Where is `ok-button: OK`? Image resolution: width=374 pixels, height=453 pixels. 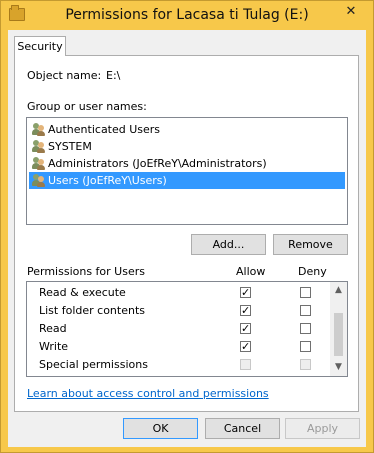
ok-button: OK is located at coordinates (160, 428).